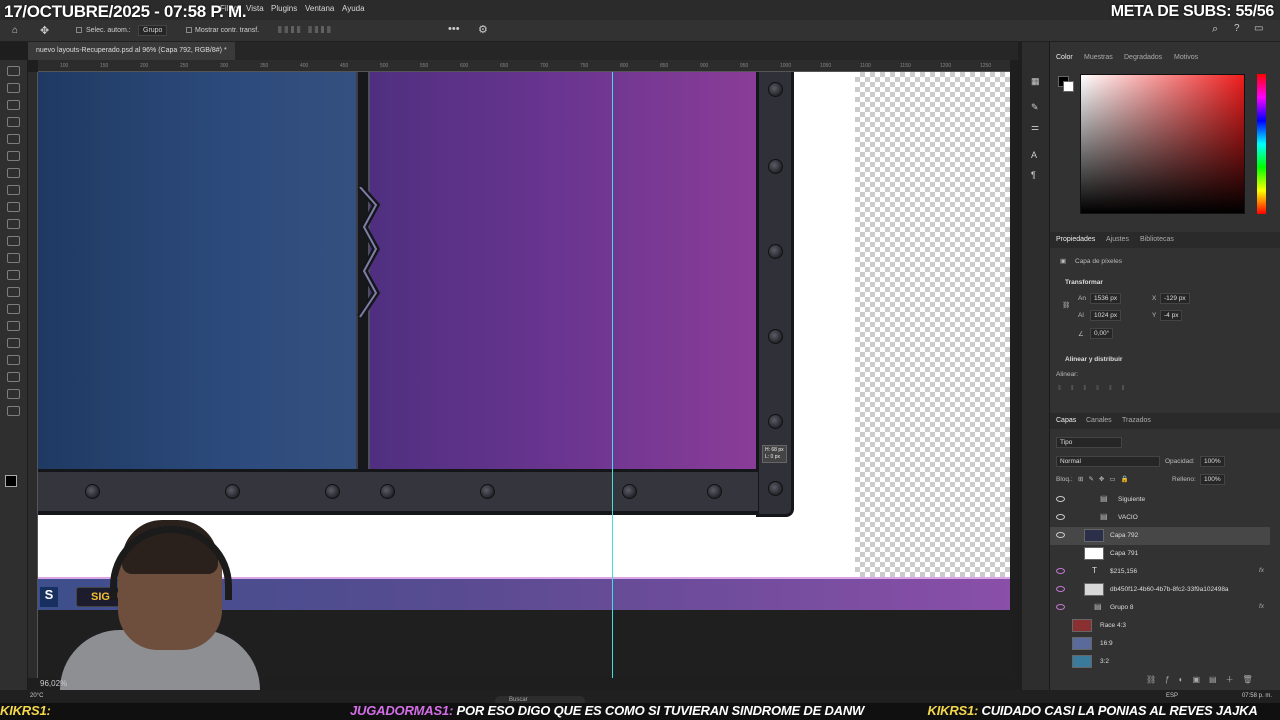 The image size is (1280, 720). What do you see at coordinates (1162, 144) in the screenshot?
I see `color-picker-field` at bounding box center [1162, 144].